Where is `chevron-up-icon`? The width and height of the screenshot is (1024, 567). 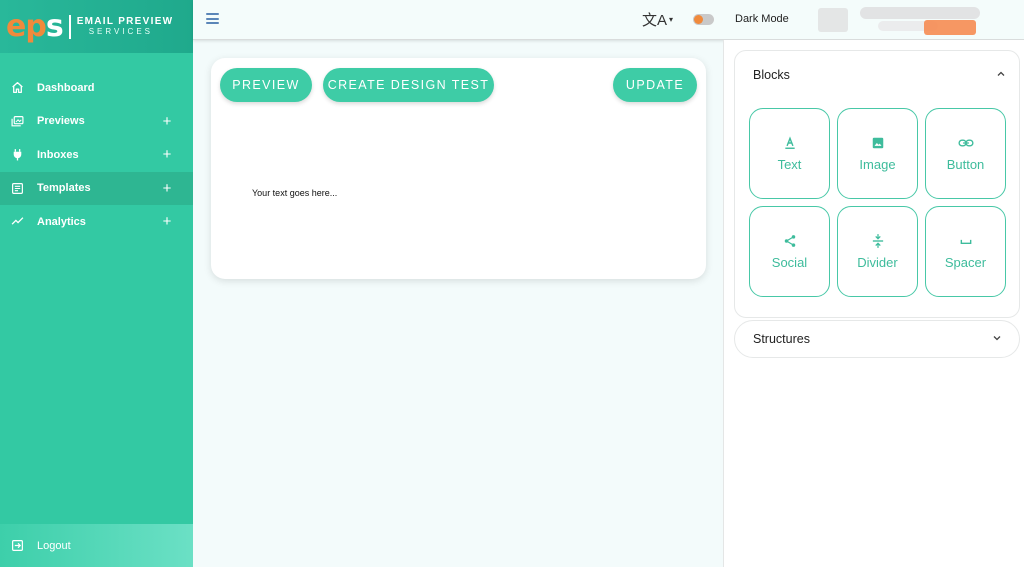
chevron-up-icon is located at coordinates (1001, 75).